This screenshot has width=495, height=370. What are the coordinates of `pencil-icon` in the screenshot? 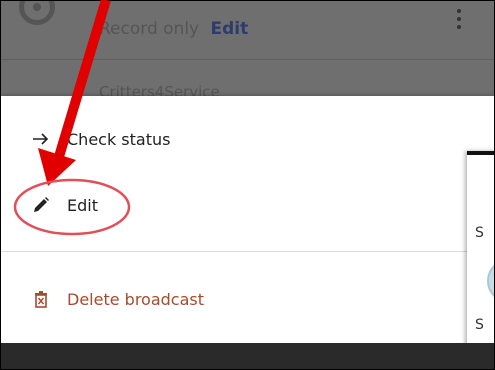 It's located at (41, 205).